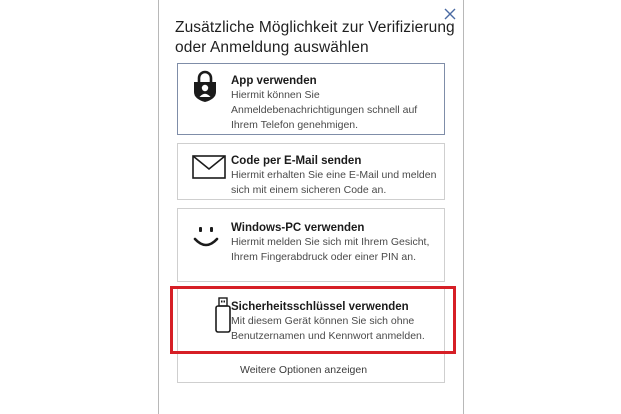 The width and height of the screenshot is (621, 414). I want to click on option-heading: Code per E-Mail senden, so click(296, 161).